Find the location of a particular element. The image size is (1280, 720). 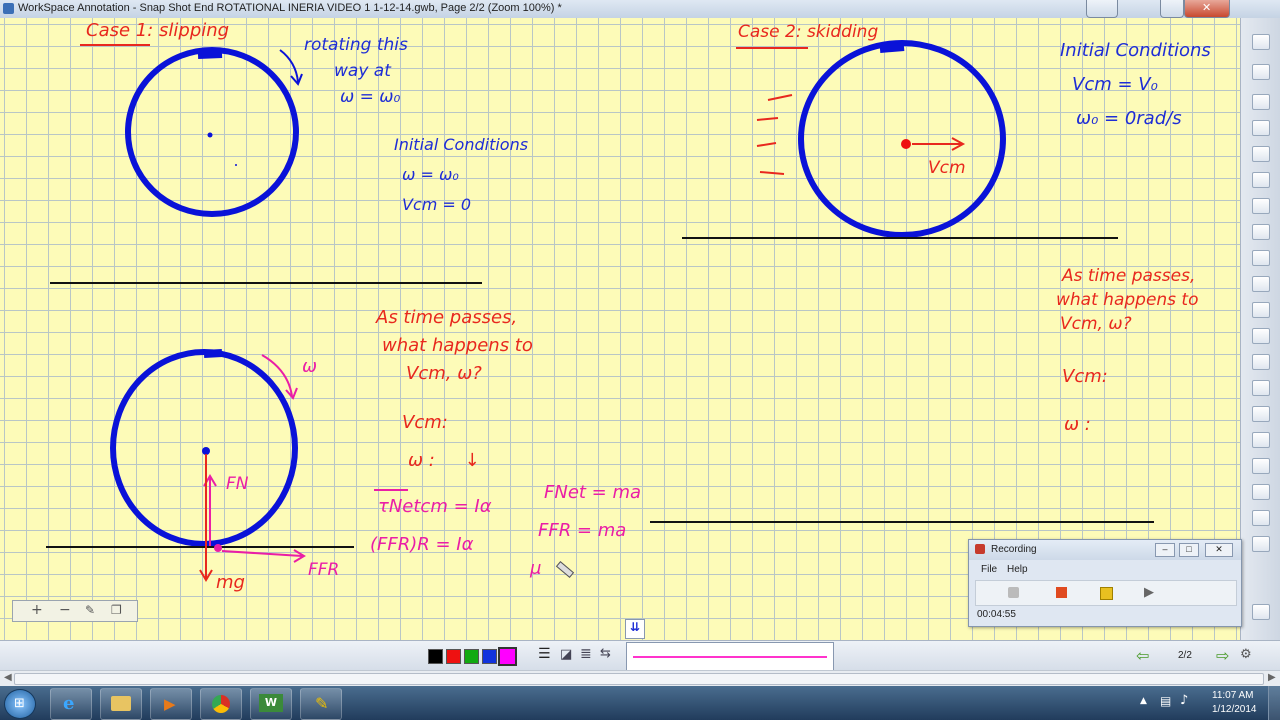

show-desktop-button is located at coordinates (1274, 703).